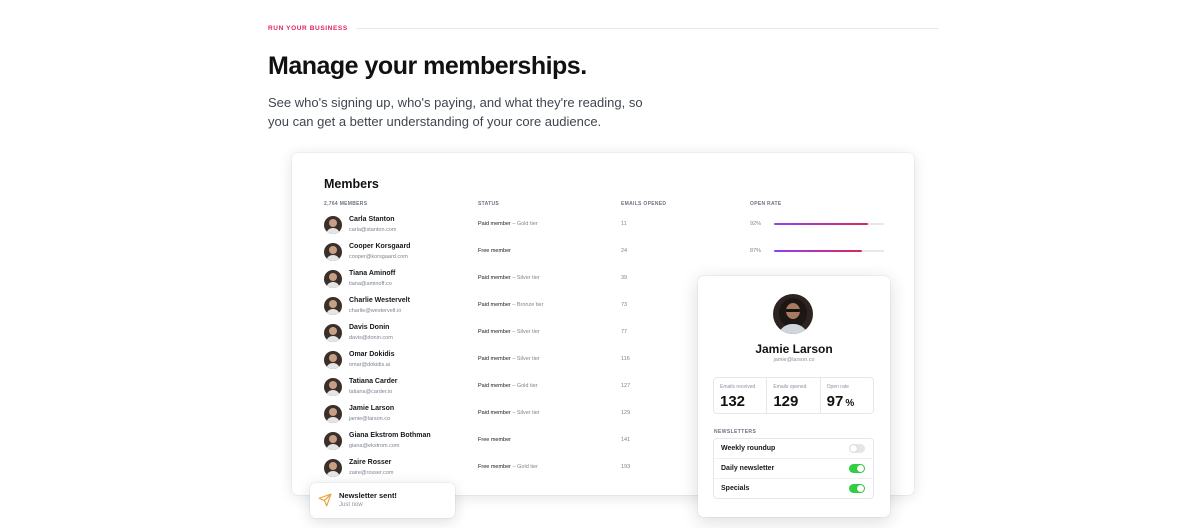 This screenshot has height=528, width=1200. I want to click on column-header-emails-opened: EMAILS OPENED, so click(643, 204).